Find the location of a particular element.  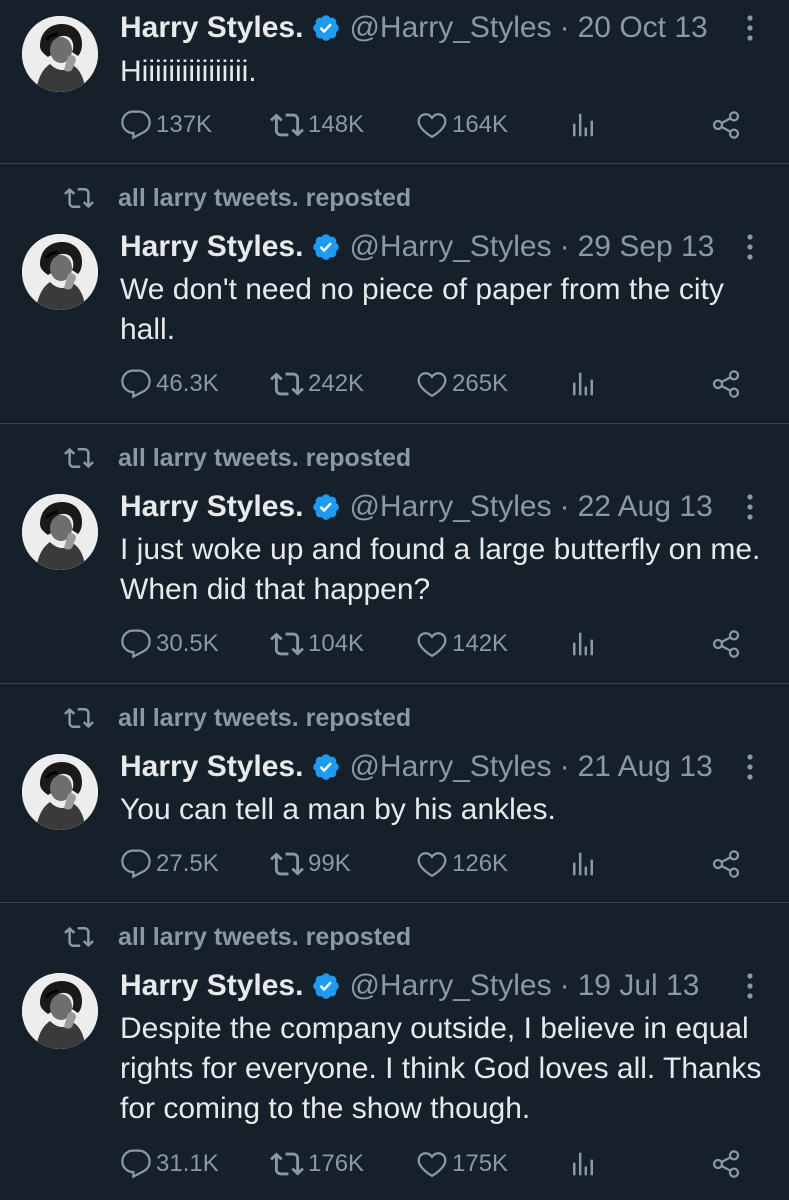

action-bar: 46.3K 242K 265K is located at coordinates (435, 384).